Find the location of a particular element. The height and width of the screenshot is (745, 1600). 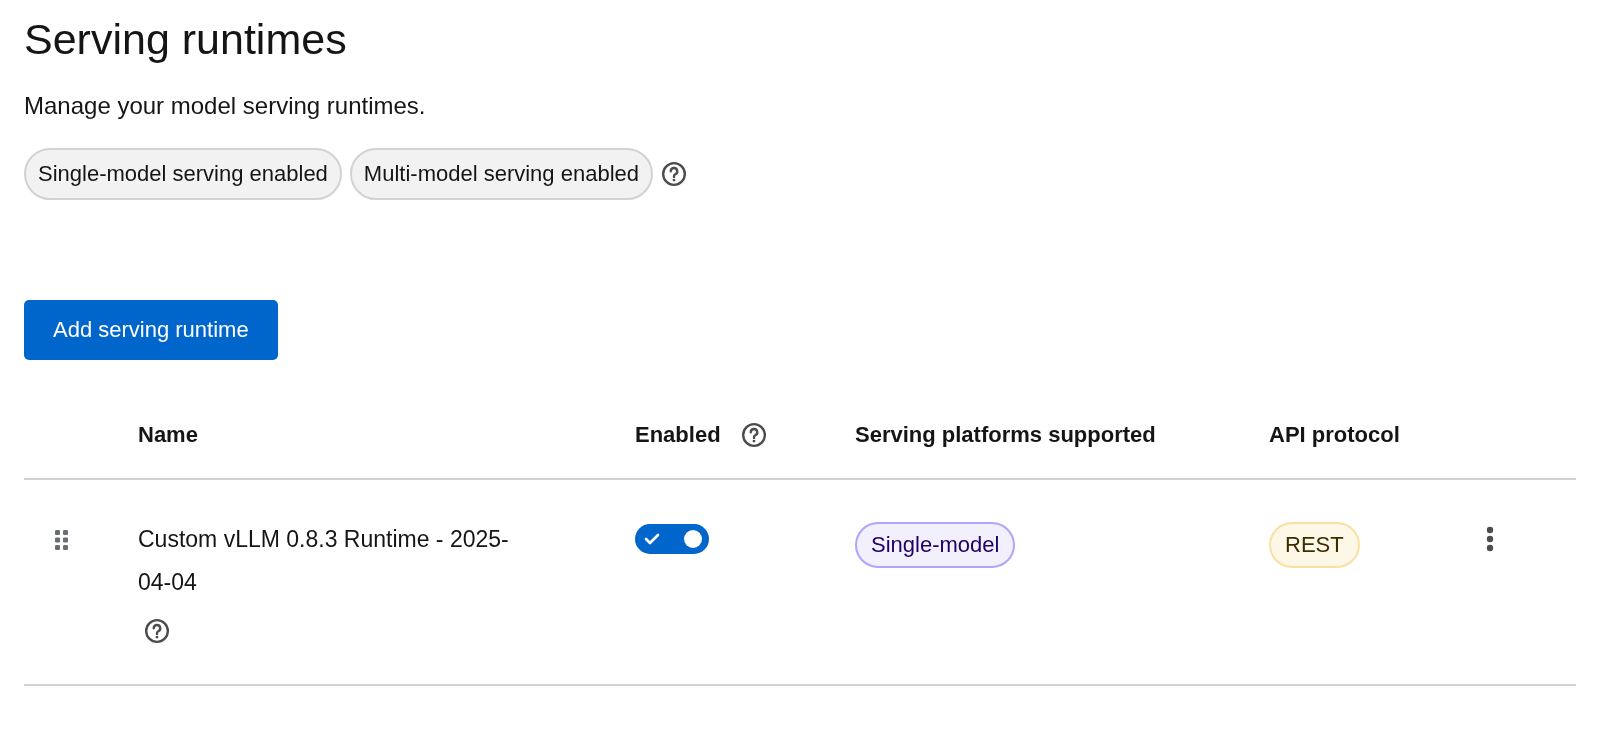

platform-label: Single-model is located at coordinates (935, 544).